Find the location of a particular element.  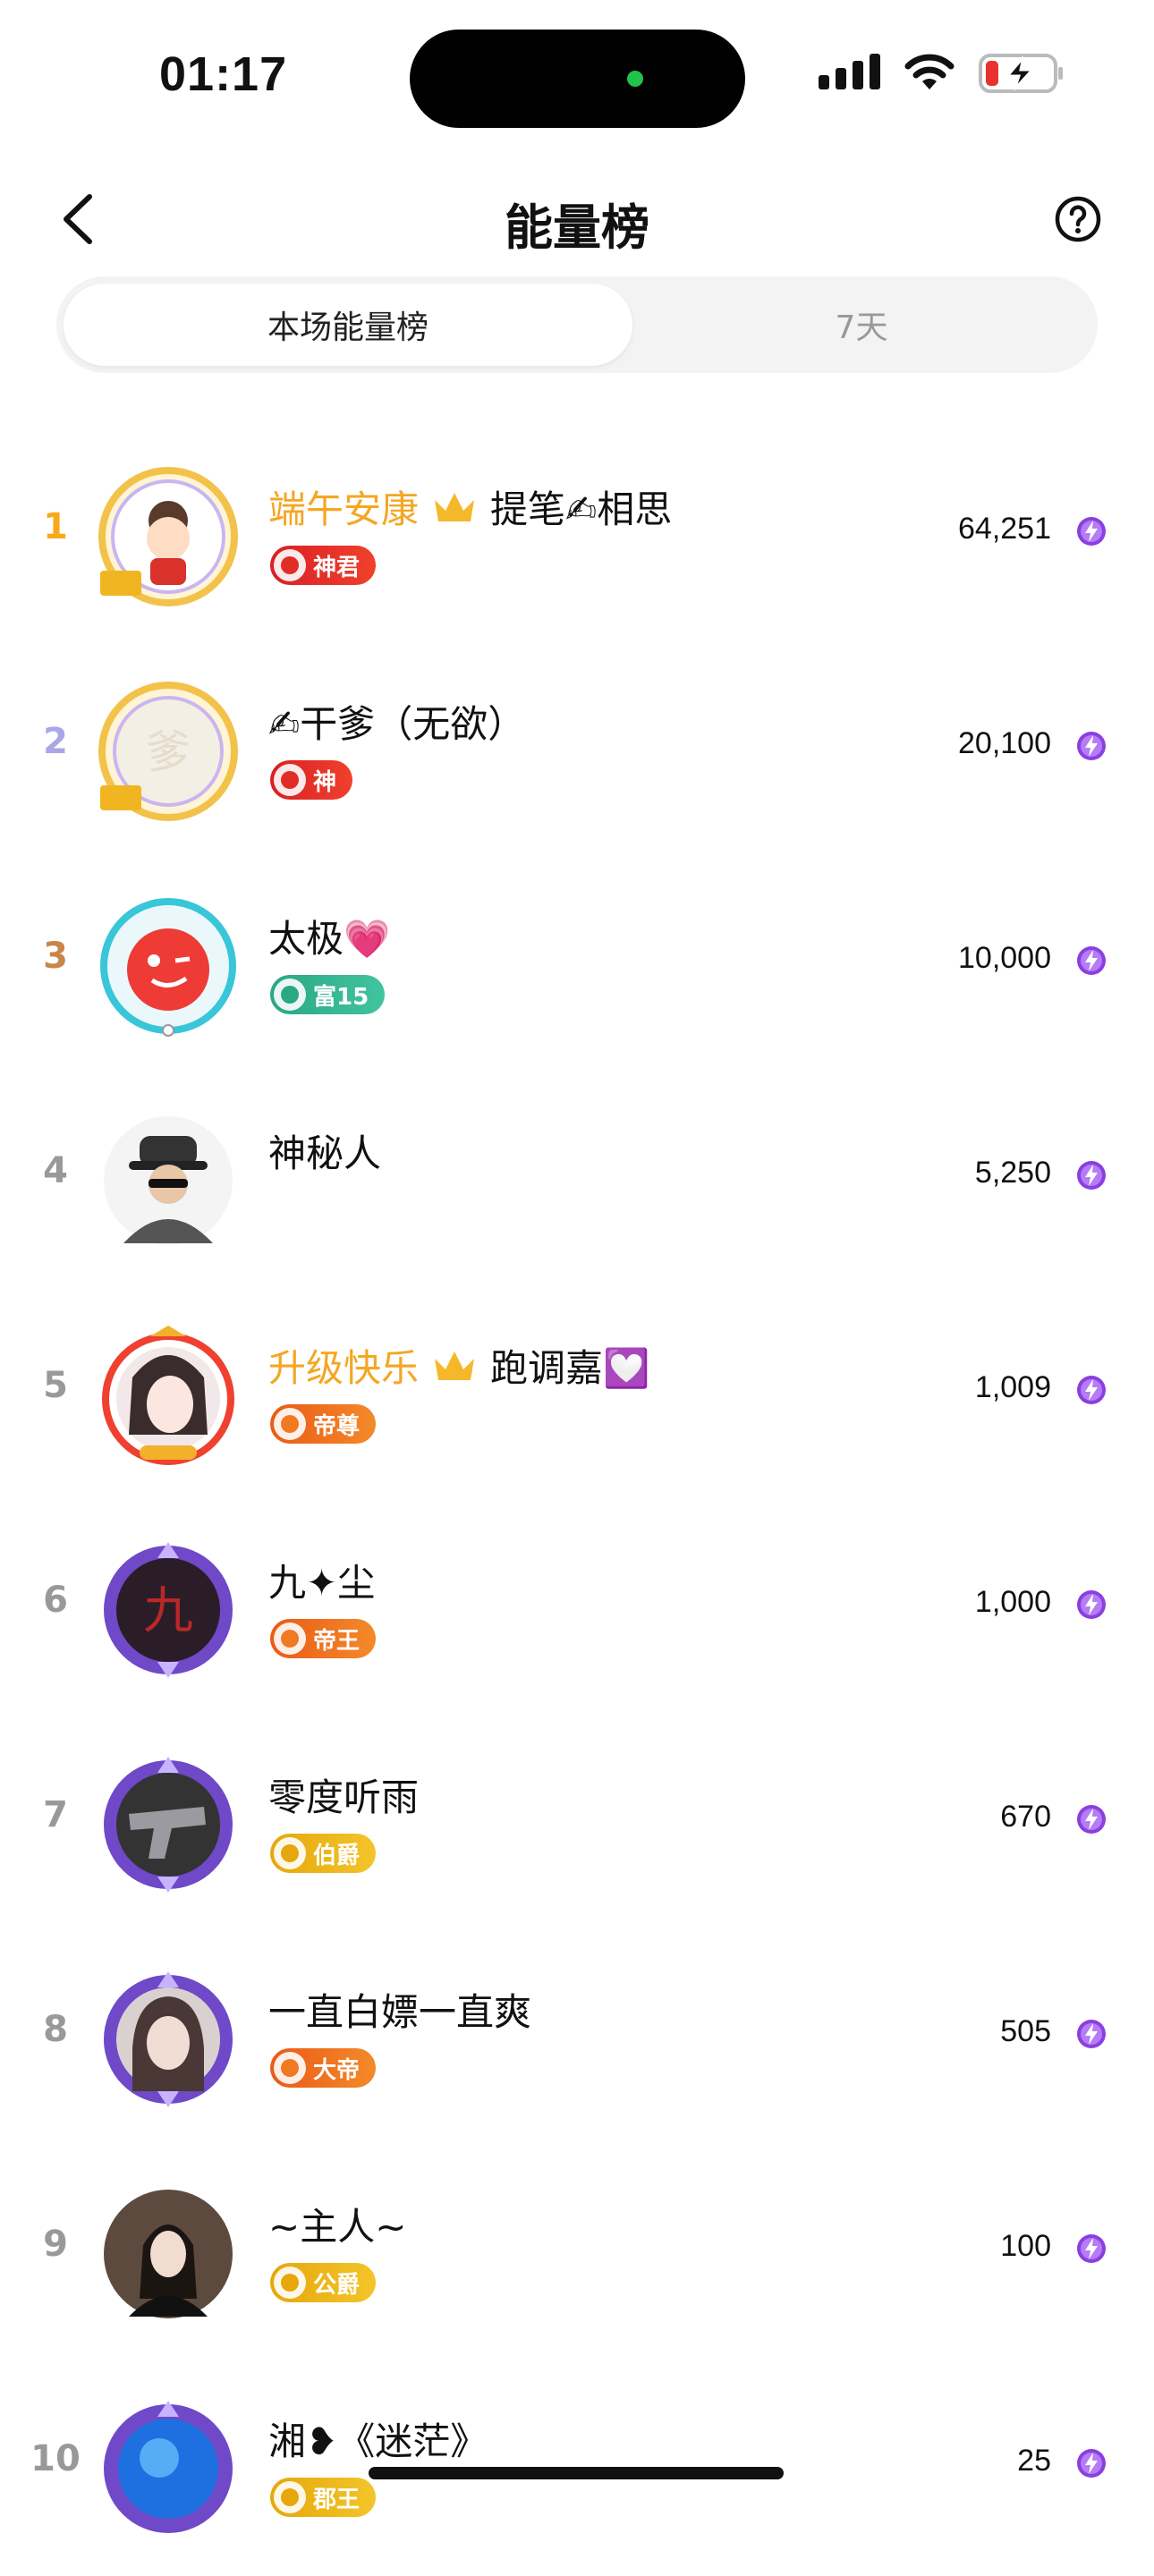

badge-label: 郡王 is located at coordinates (337, 2499).